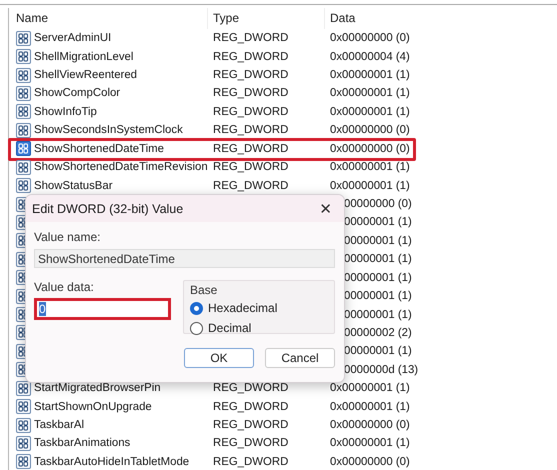 This screenshot has width=557, height=470. What do you see at coordinates (377, 332) in the screenshot?
I see `value-data: 00000002 (2)` at bounding box center [377, 332].